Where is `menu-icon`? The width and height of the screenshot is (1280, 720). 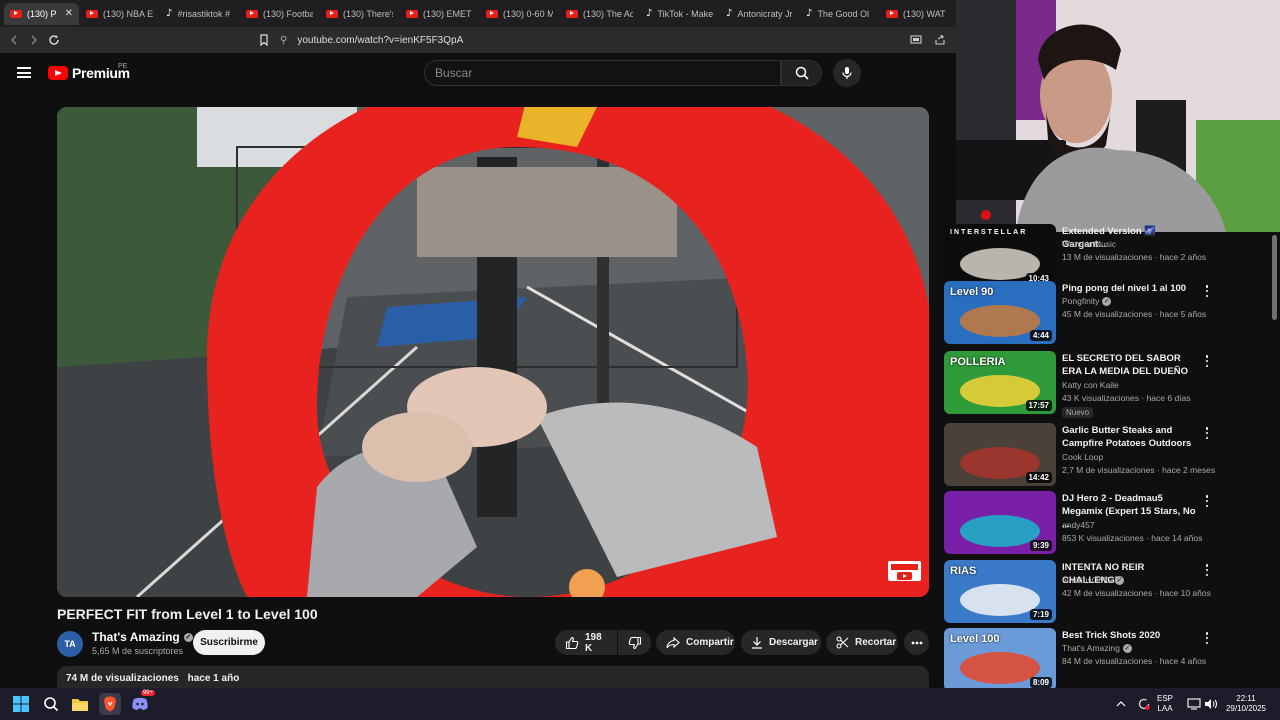
menu-icon is located at coordinates (24, 72).